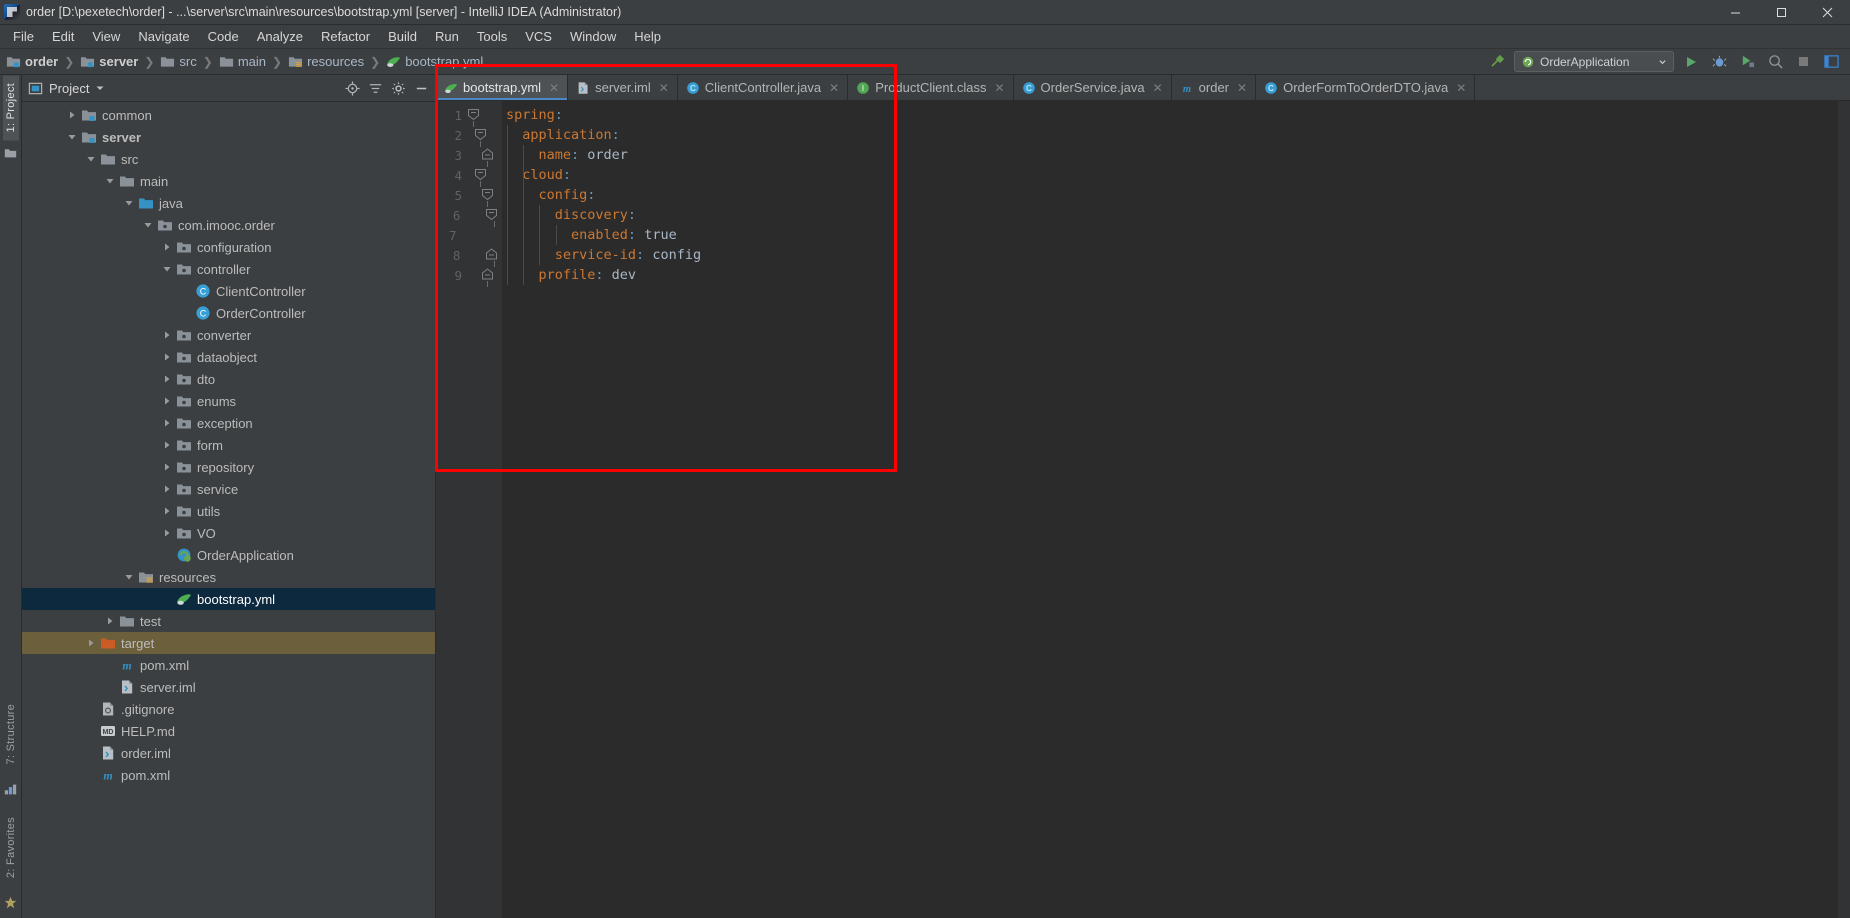  I want to click on tree-node-utils: utils, so click(228, 511).